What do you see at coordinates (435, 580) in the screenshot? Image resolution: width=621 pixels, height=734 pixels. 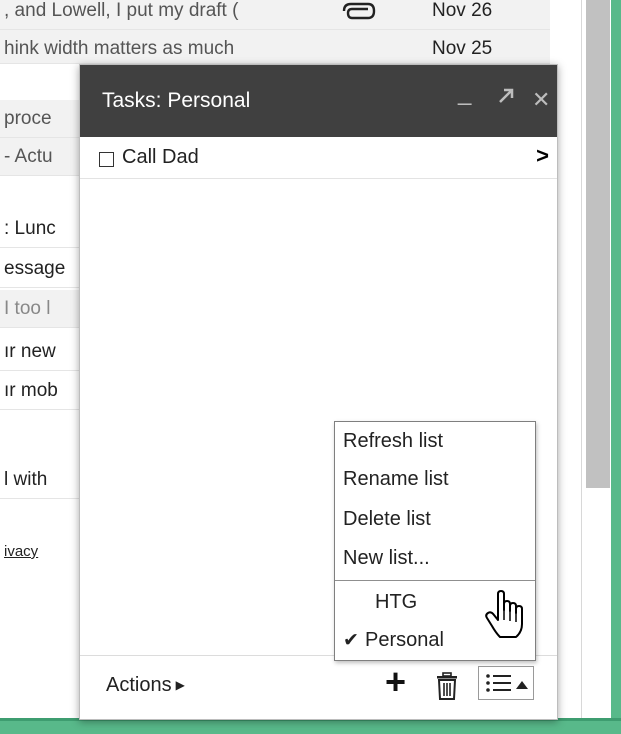 I see `menu-separator` at bounding box center [435, 580].